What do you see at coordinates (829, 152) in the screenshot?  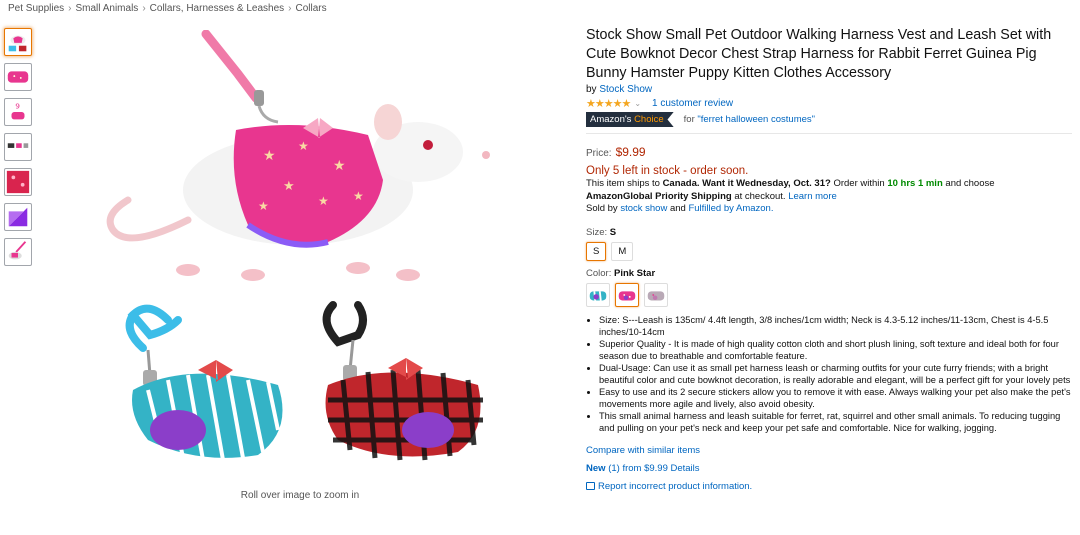 I see `price-row: Price: $9.99` at bounding box center [829, 152].